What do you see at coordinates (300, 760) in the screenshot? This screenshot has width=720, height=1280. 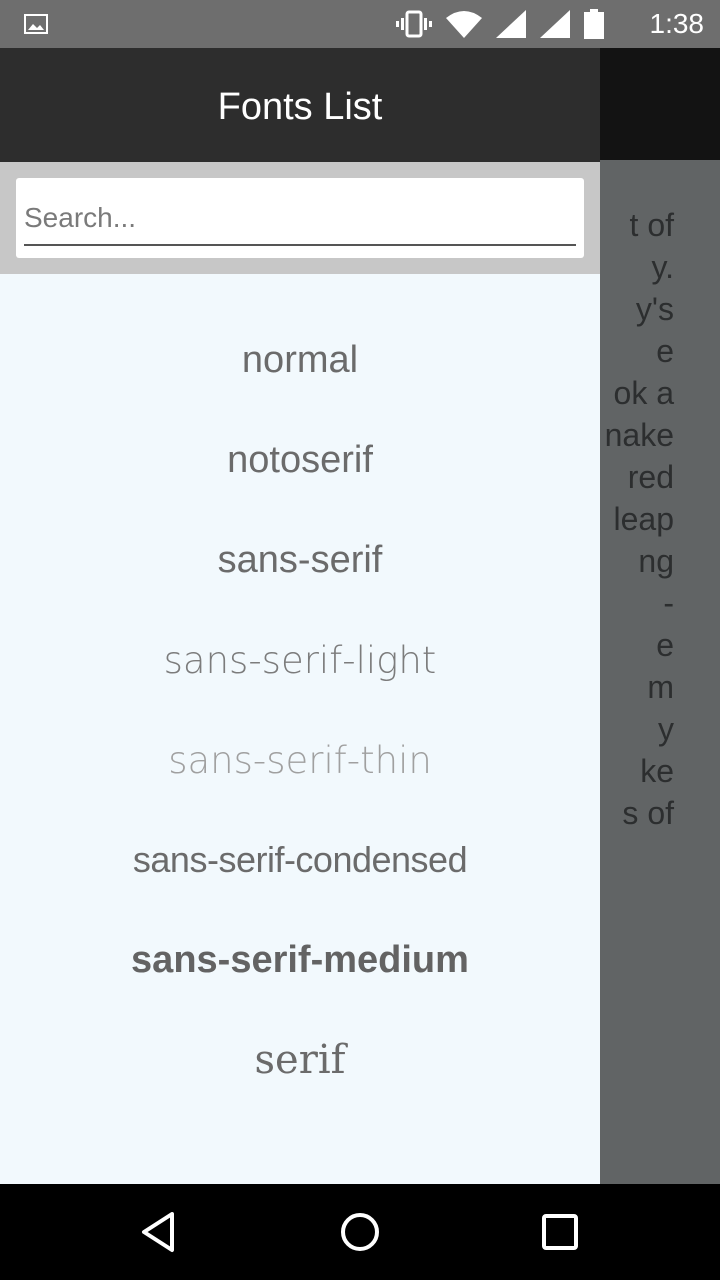 I see `font-item-sans-serif-thin: sans-serif-thin` at bounding box center [300, 760].